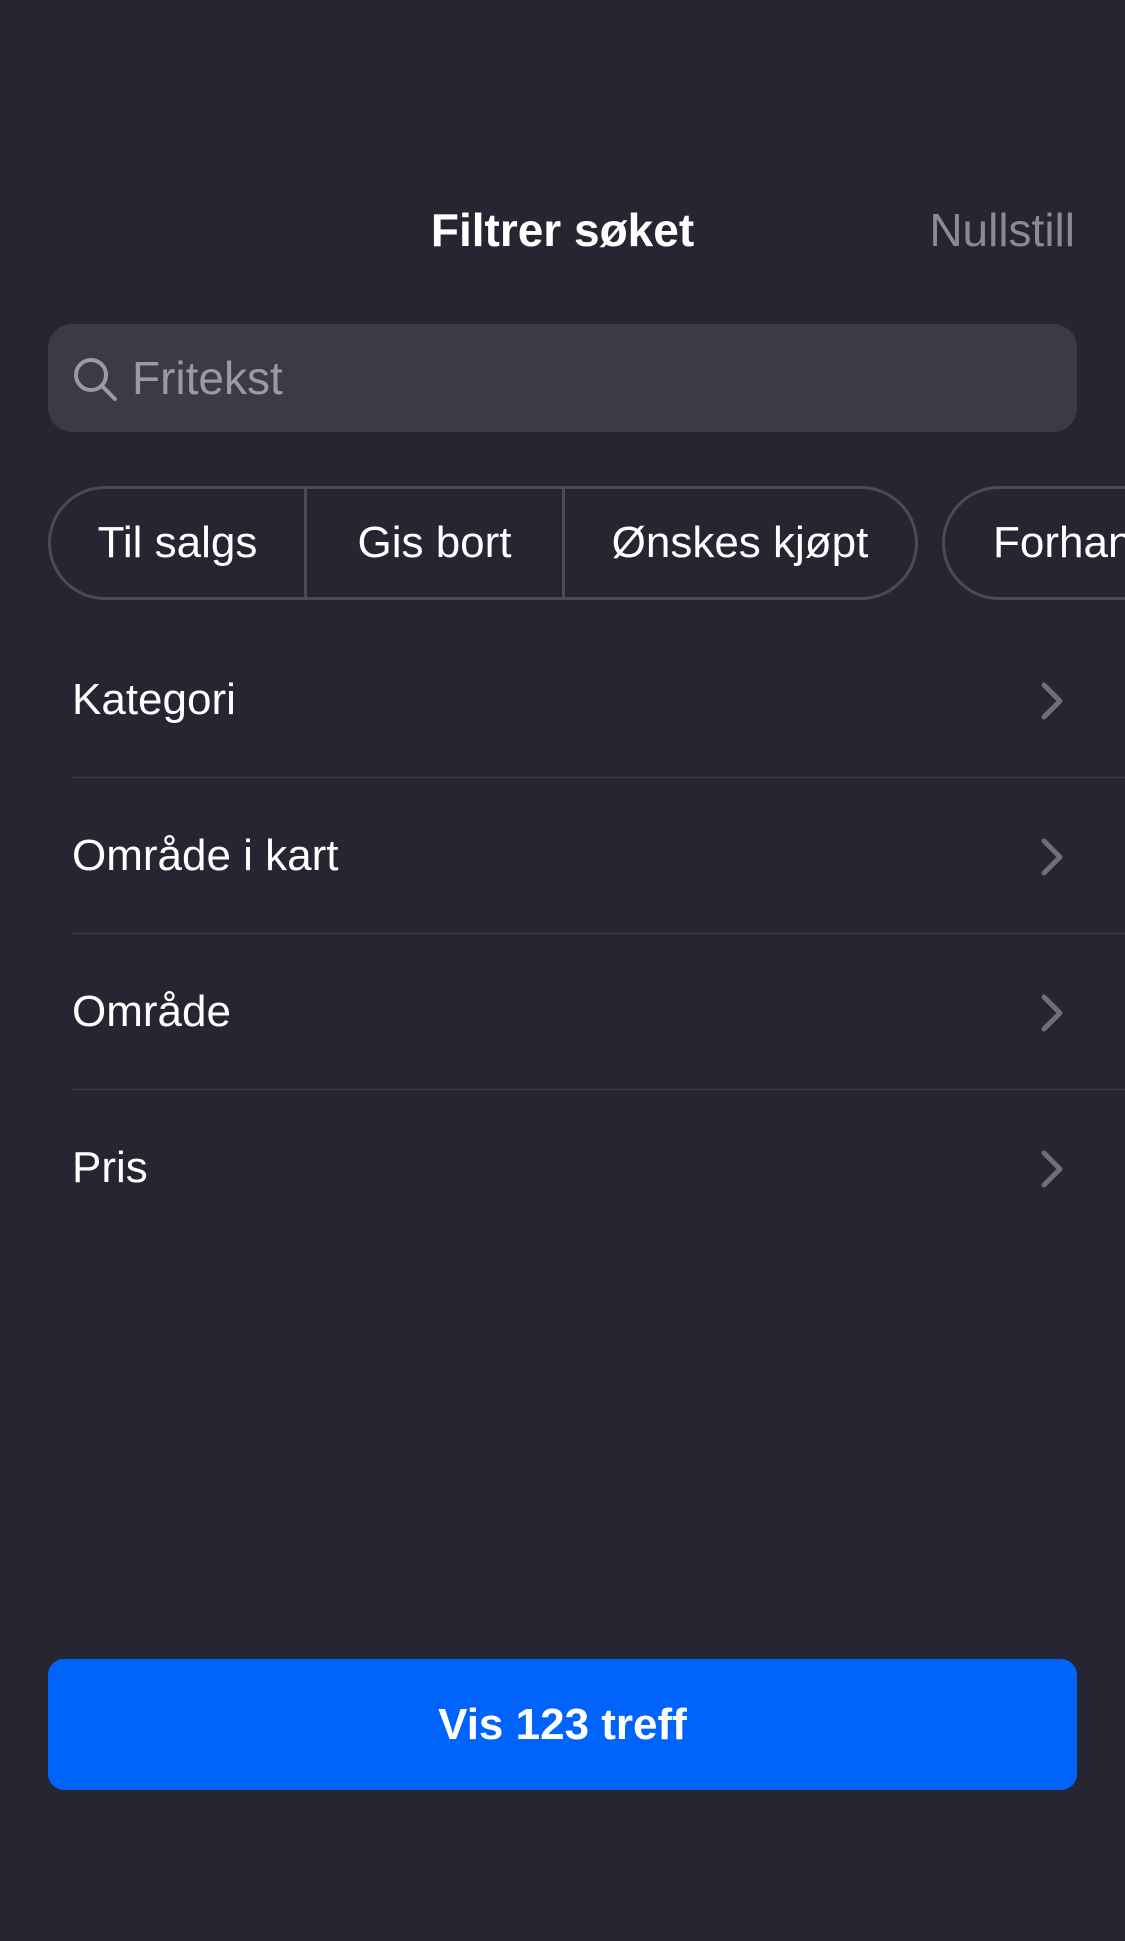  I want to click on filter-label: Område, so click(151, 1011).